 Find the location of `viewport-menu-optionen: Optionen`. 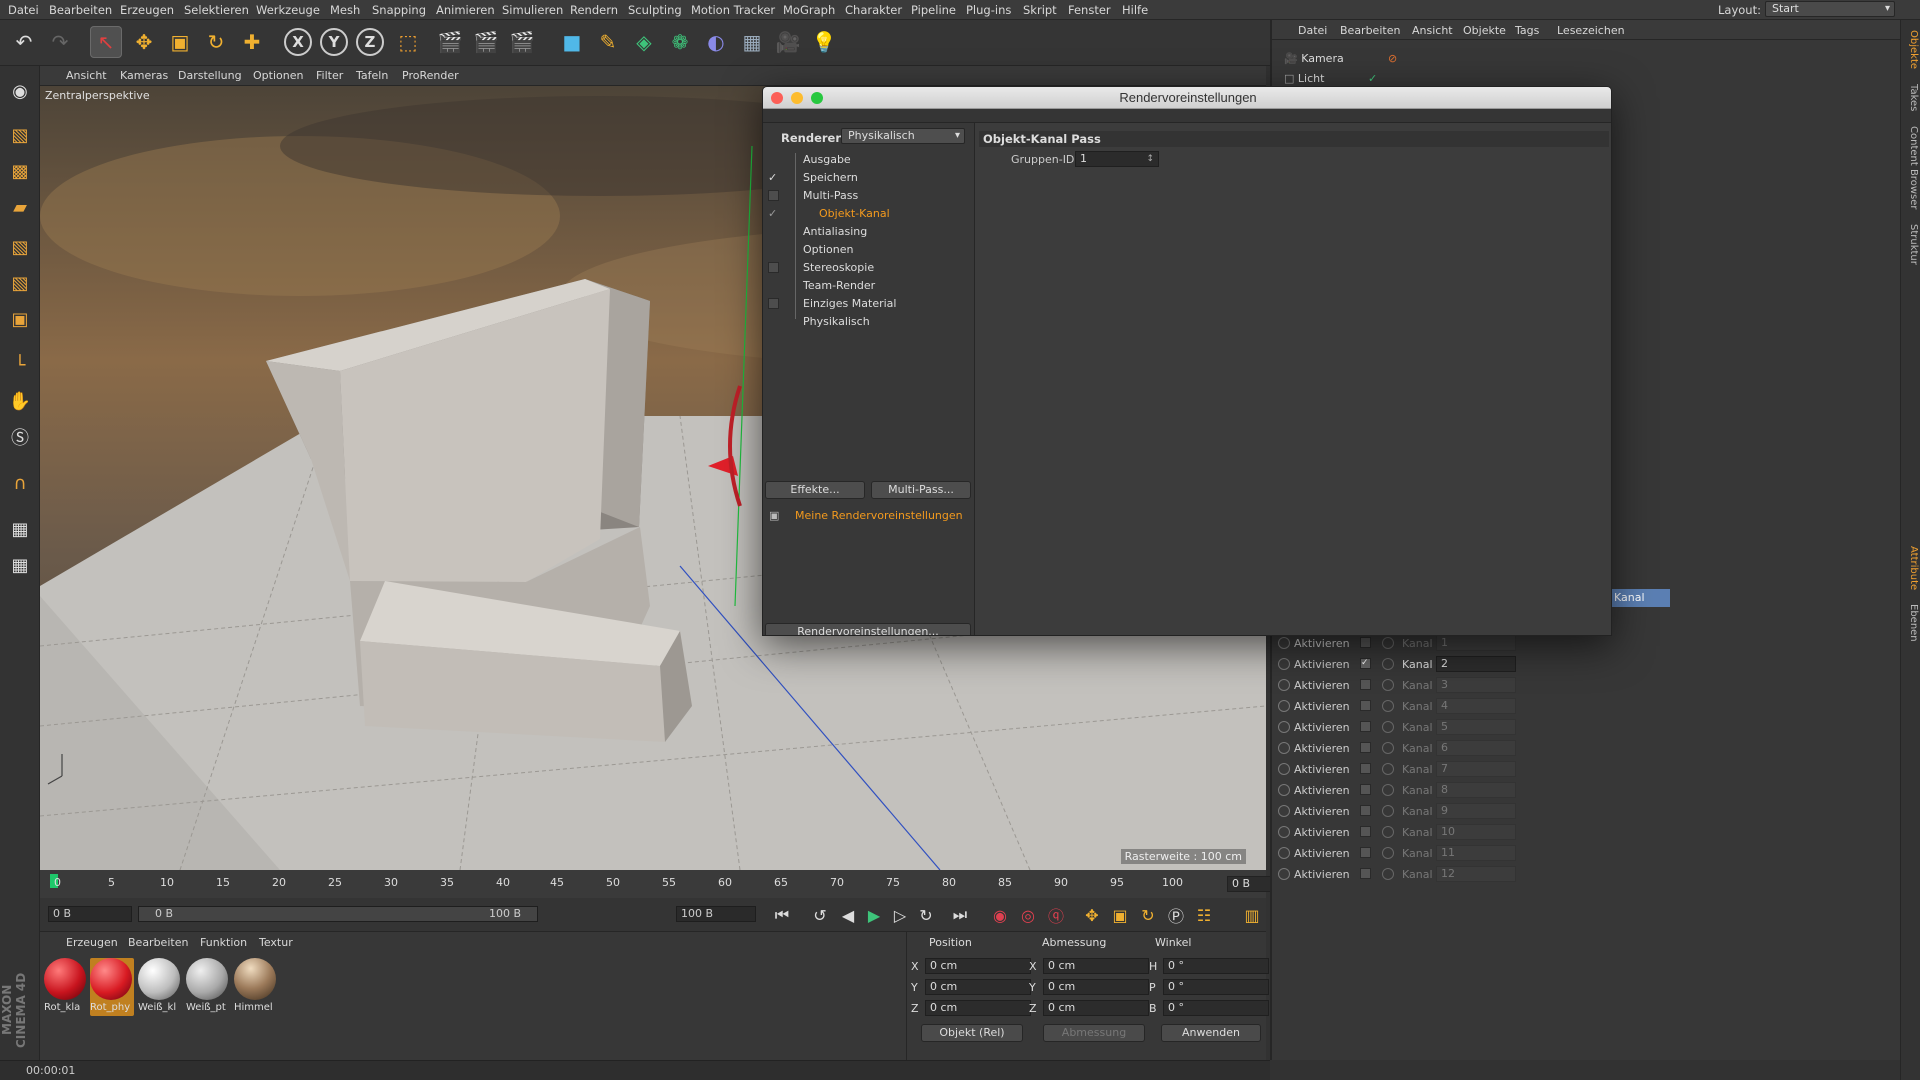

viewport-menu-optionen: Optionen is located at coordinates (278, 75).